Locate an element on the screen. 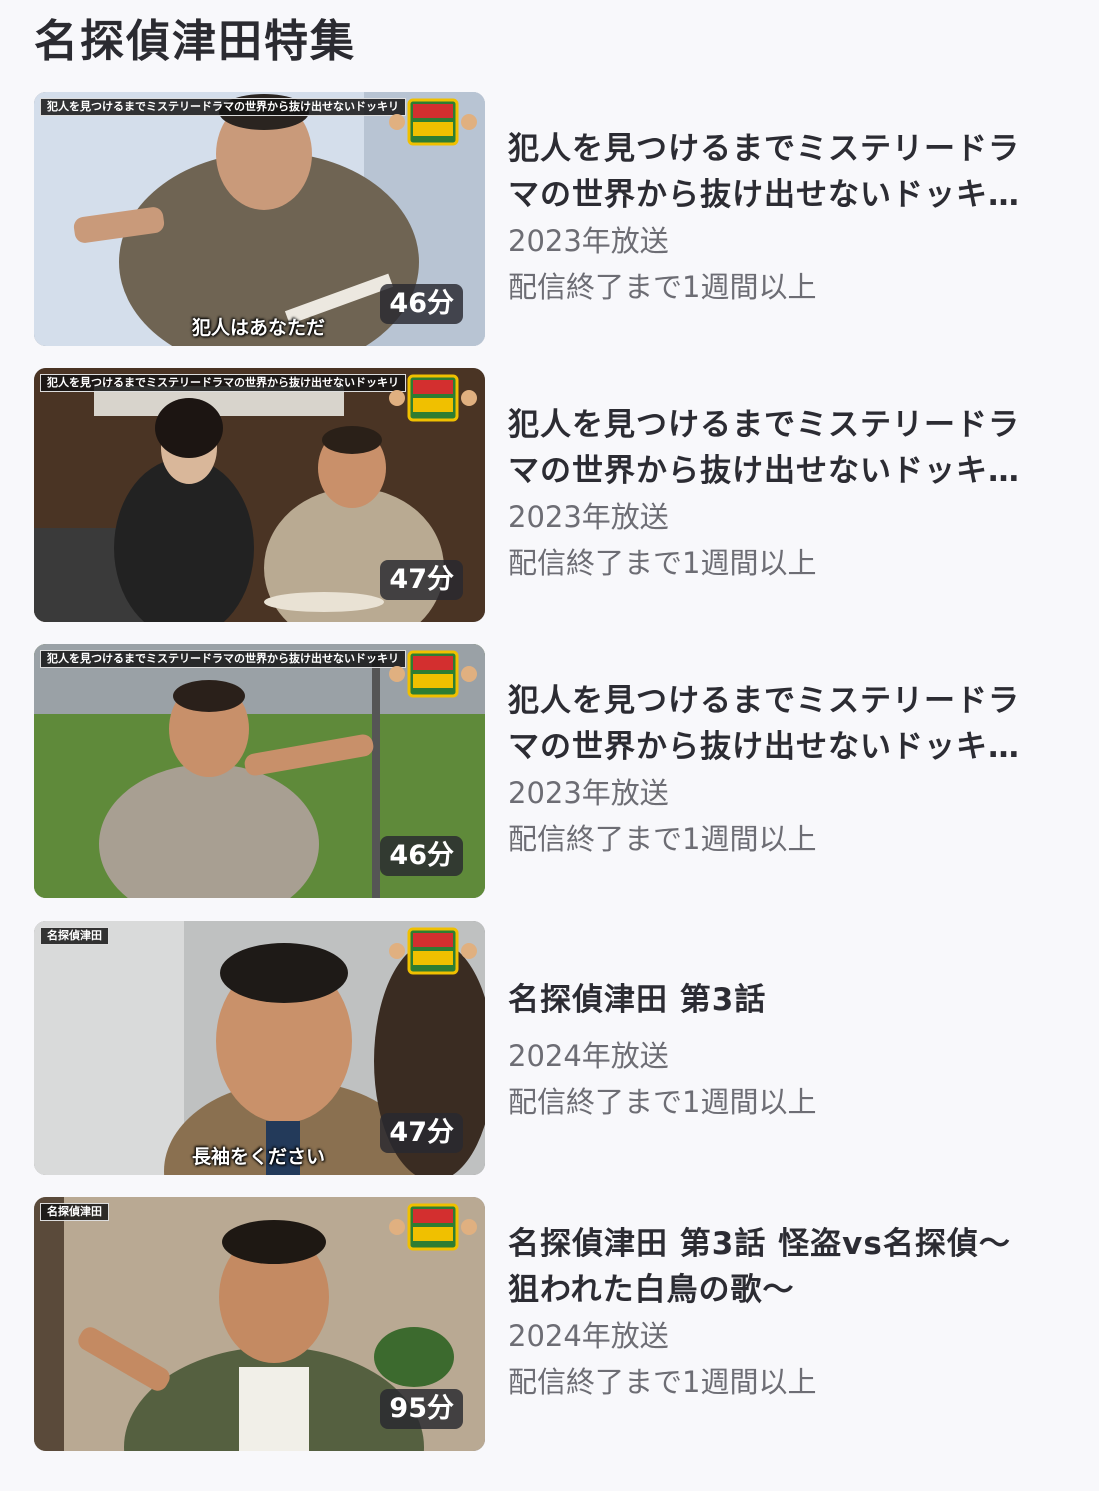 The height and width of the screenshot is (1491, 1099). episode-title-line: 狙われた白鳥の歌〜 is located at coordinates (651, 1290).